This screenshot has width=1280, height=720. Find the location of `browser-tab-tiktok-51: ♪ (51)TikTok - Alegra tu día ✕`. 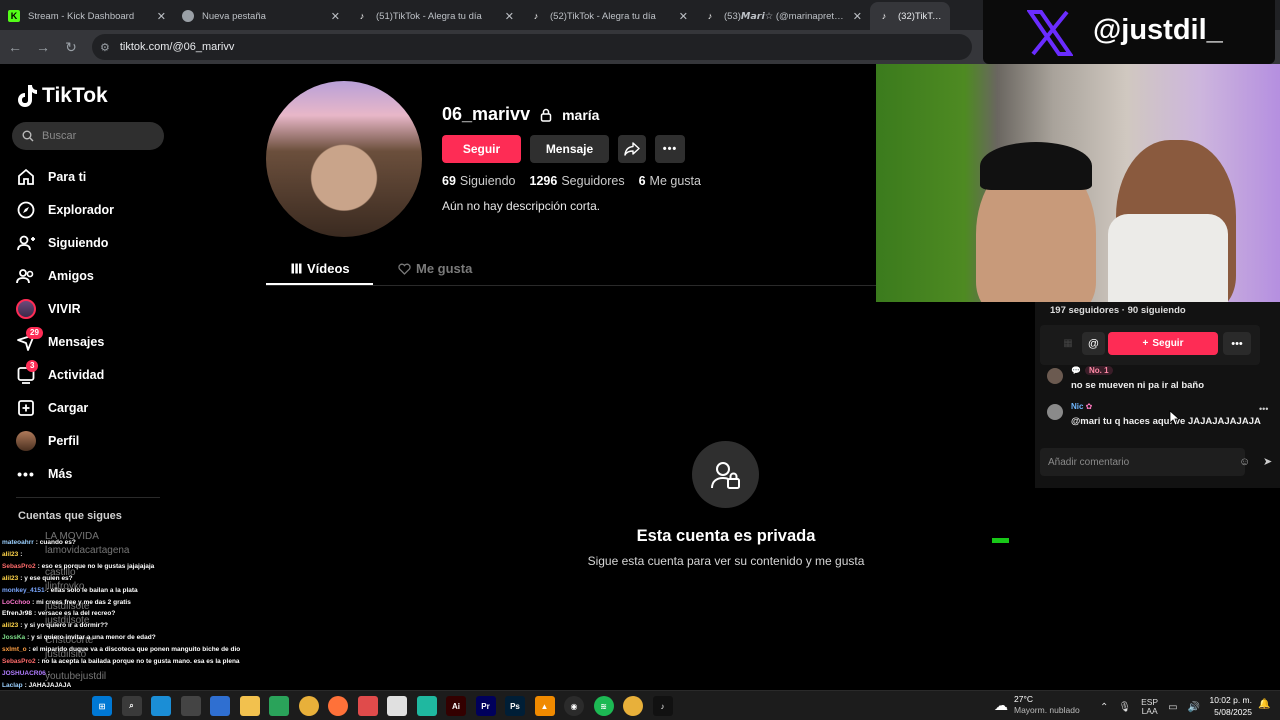

browser-tab-tiktok-51: ♪ (51)TikTok - Alegra tu día ✕ is located at coordinates (435, 16).